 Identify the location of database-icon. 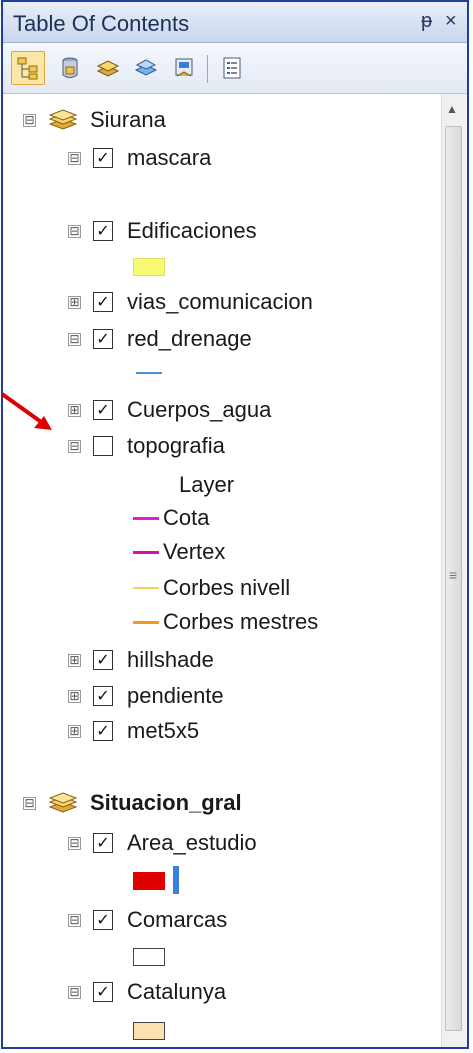
(70, 67).